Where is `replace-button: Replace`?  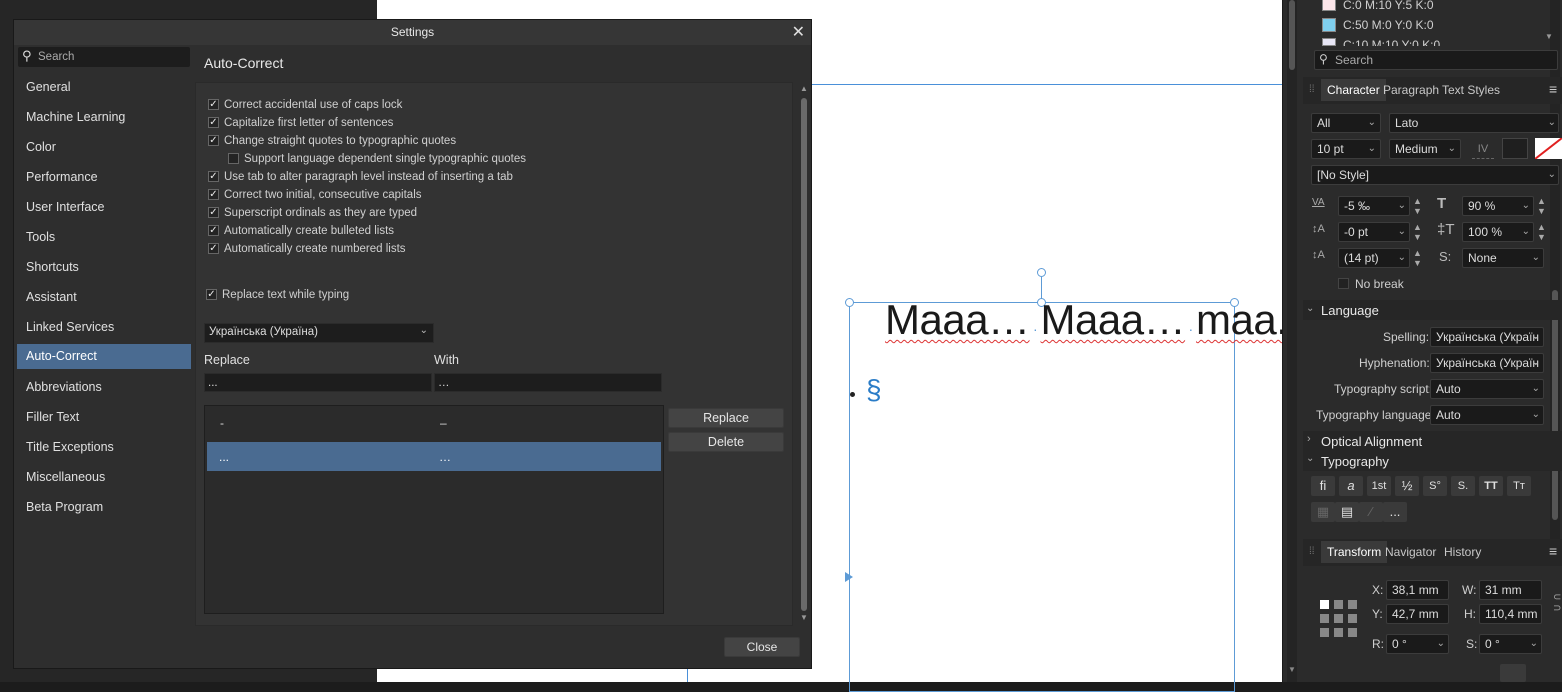
replace-button: Replace is located at coordinates (726, 418).